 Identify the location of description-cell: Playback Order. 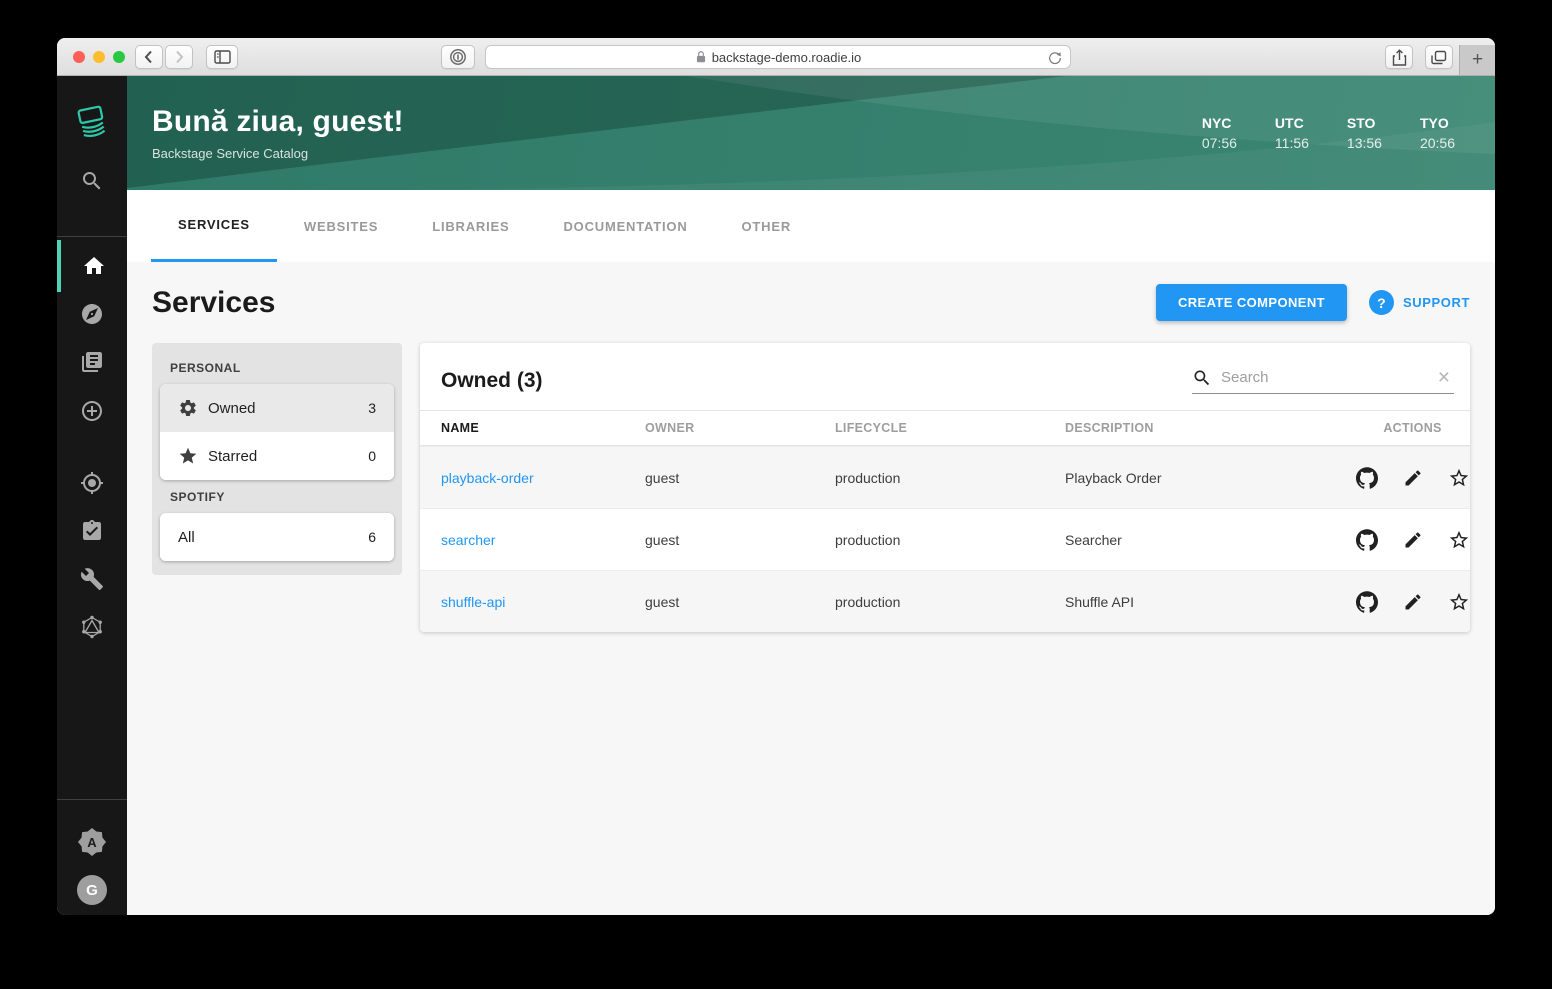
(1113, 477).